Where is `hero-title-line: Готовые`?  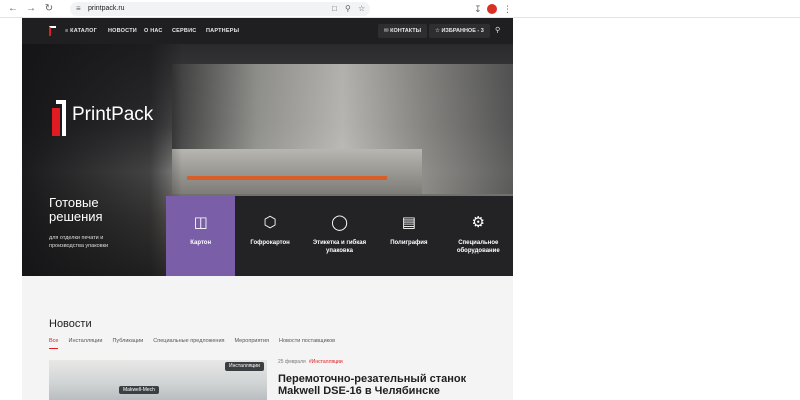
hero-title-line: Готовые is located at coordinates (74, 202).